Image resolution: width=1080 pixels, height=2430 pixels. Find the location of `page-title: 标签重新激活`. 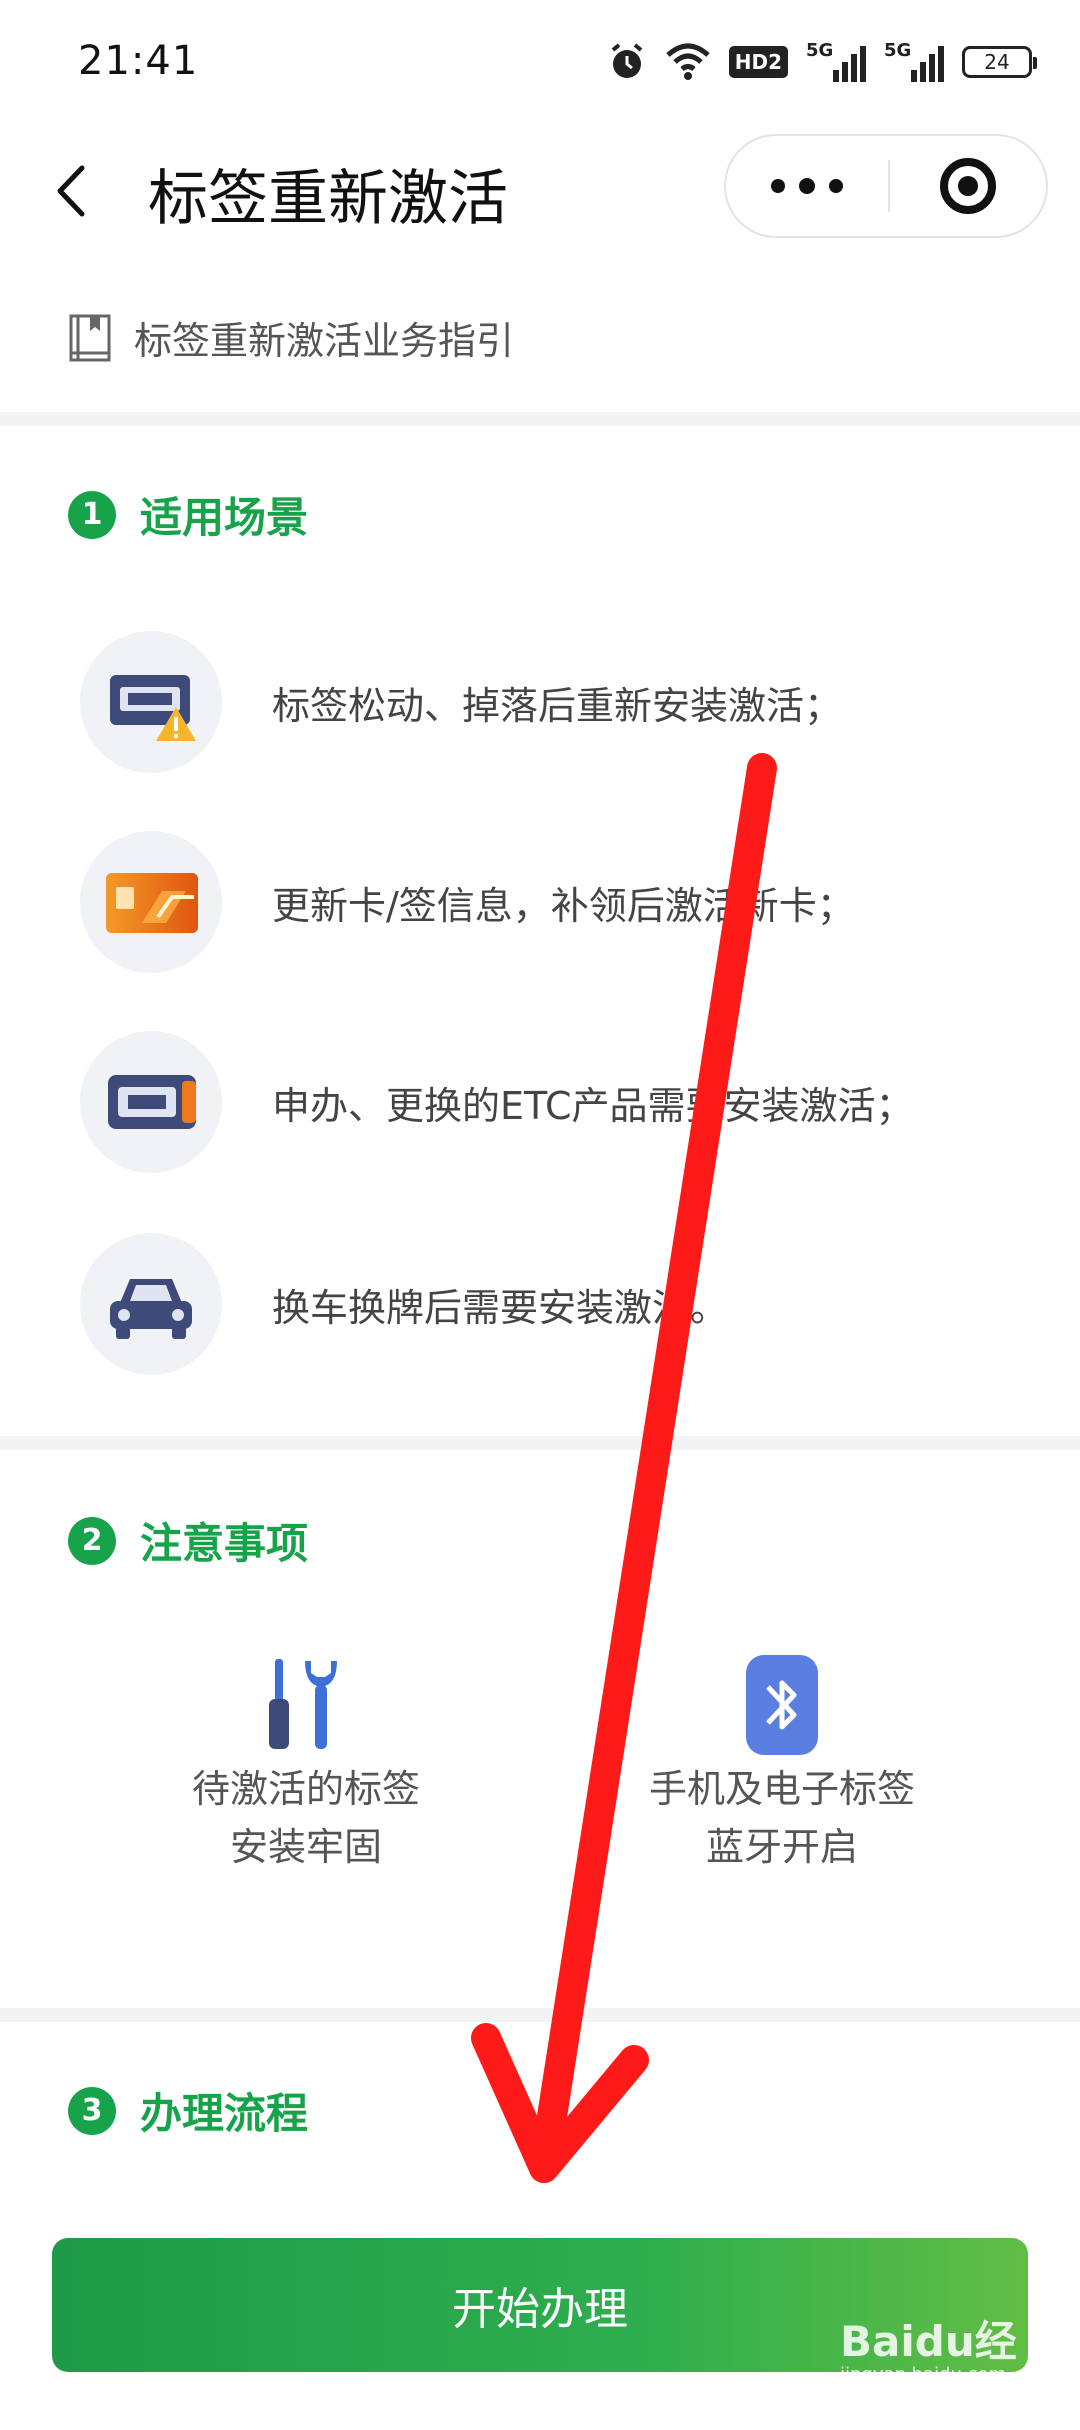

page-title: 标签重新激活 is located at coordinates (328, 199).